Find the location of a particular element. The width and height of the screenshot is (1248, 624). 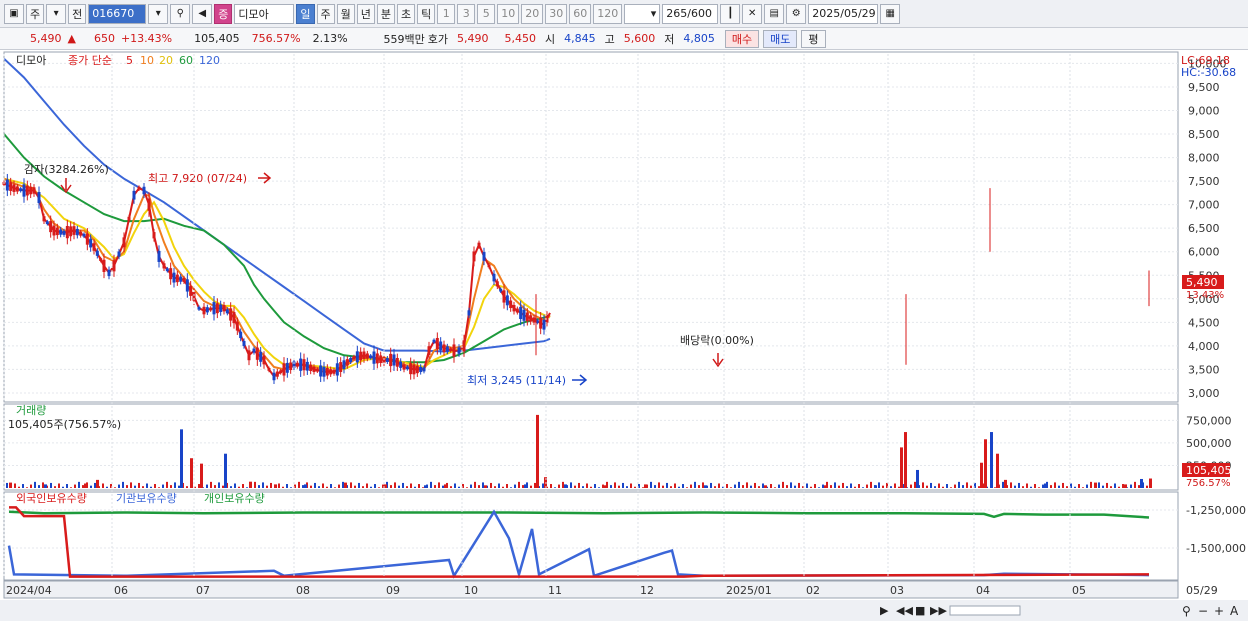

interval-5-button: 5 is located at coordinates (486, 13).